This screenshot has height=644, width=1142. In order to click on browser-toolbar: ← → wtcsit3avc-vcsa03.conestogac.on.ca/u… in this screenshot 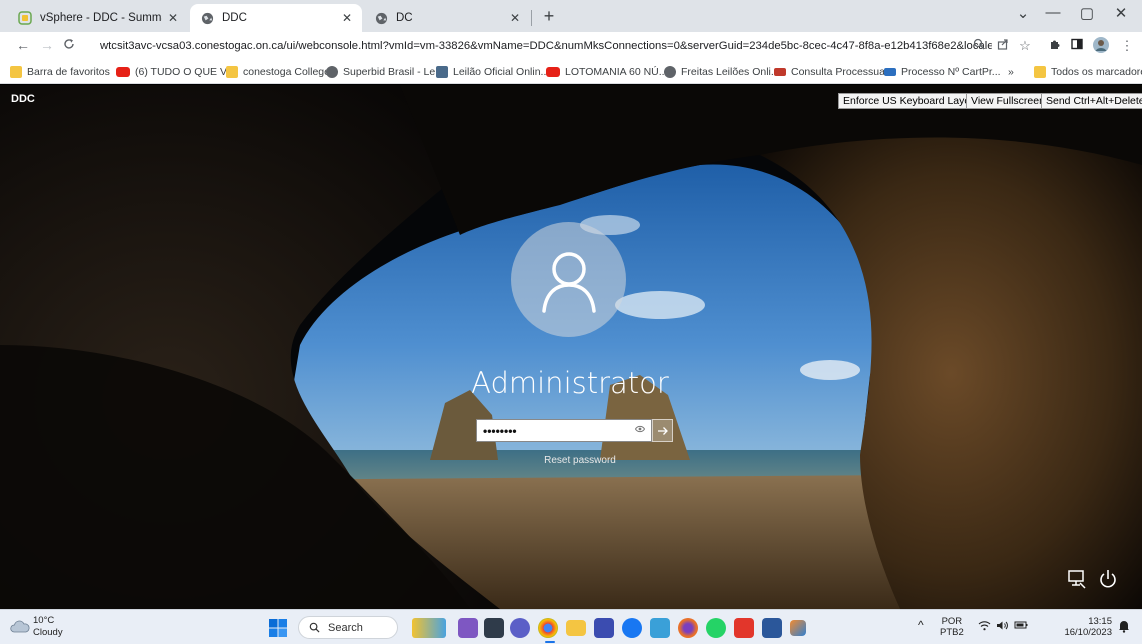, I will do `click(571, 46)`.